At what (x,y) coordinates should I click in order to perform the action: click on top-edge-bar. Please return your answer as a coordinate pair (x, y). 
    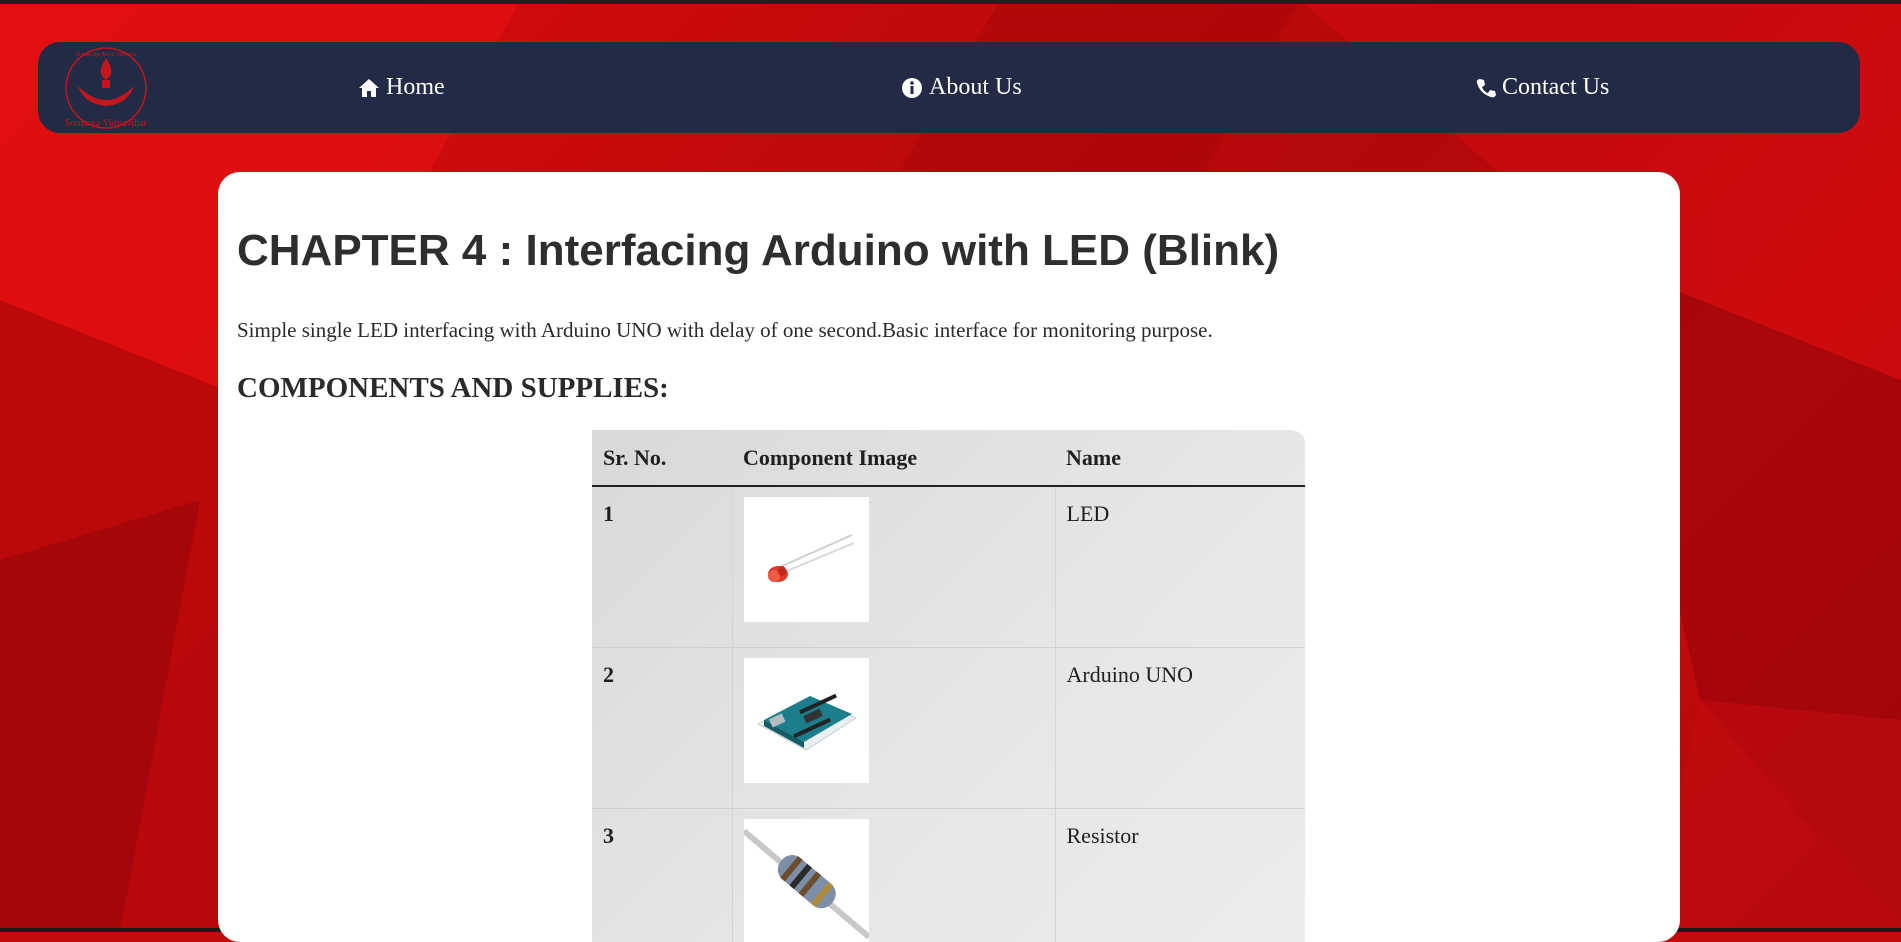
    Looking at the image, I should click on (950, 2).